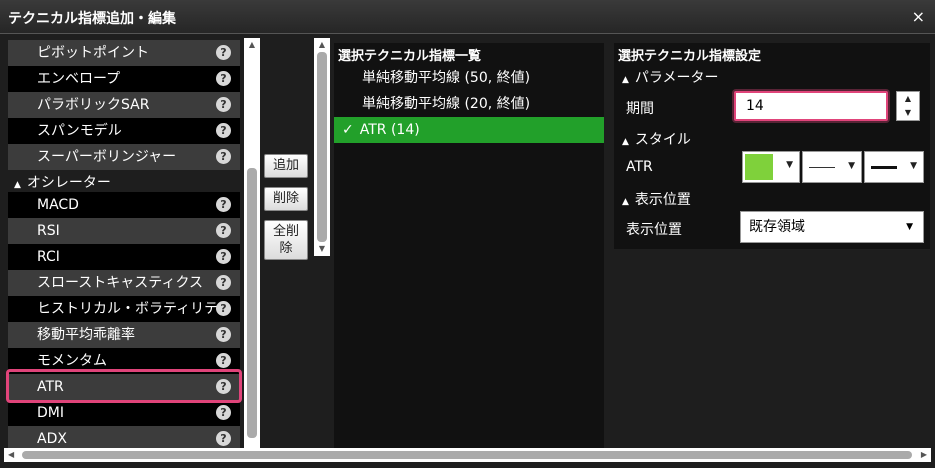  I want to click on list-item-label: 移動平均乖離率, so click(86, 335).